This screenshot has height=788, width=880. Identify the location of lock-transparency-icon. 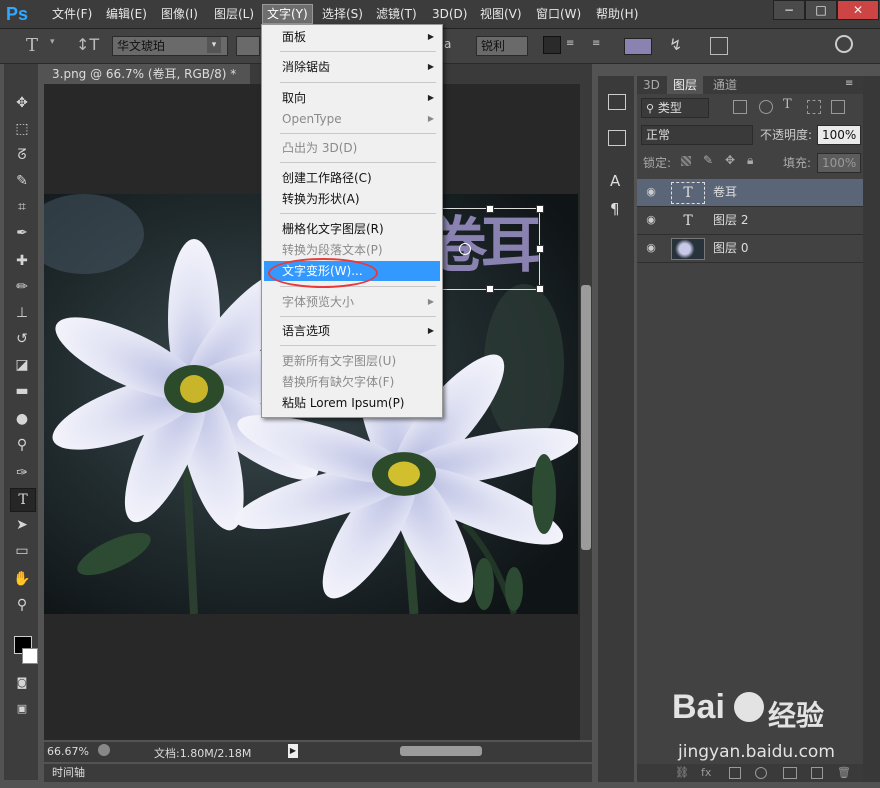
(686, 161).